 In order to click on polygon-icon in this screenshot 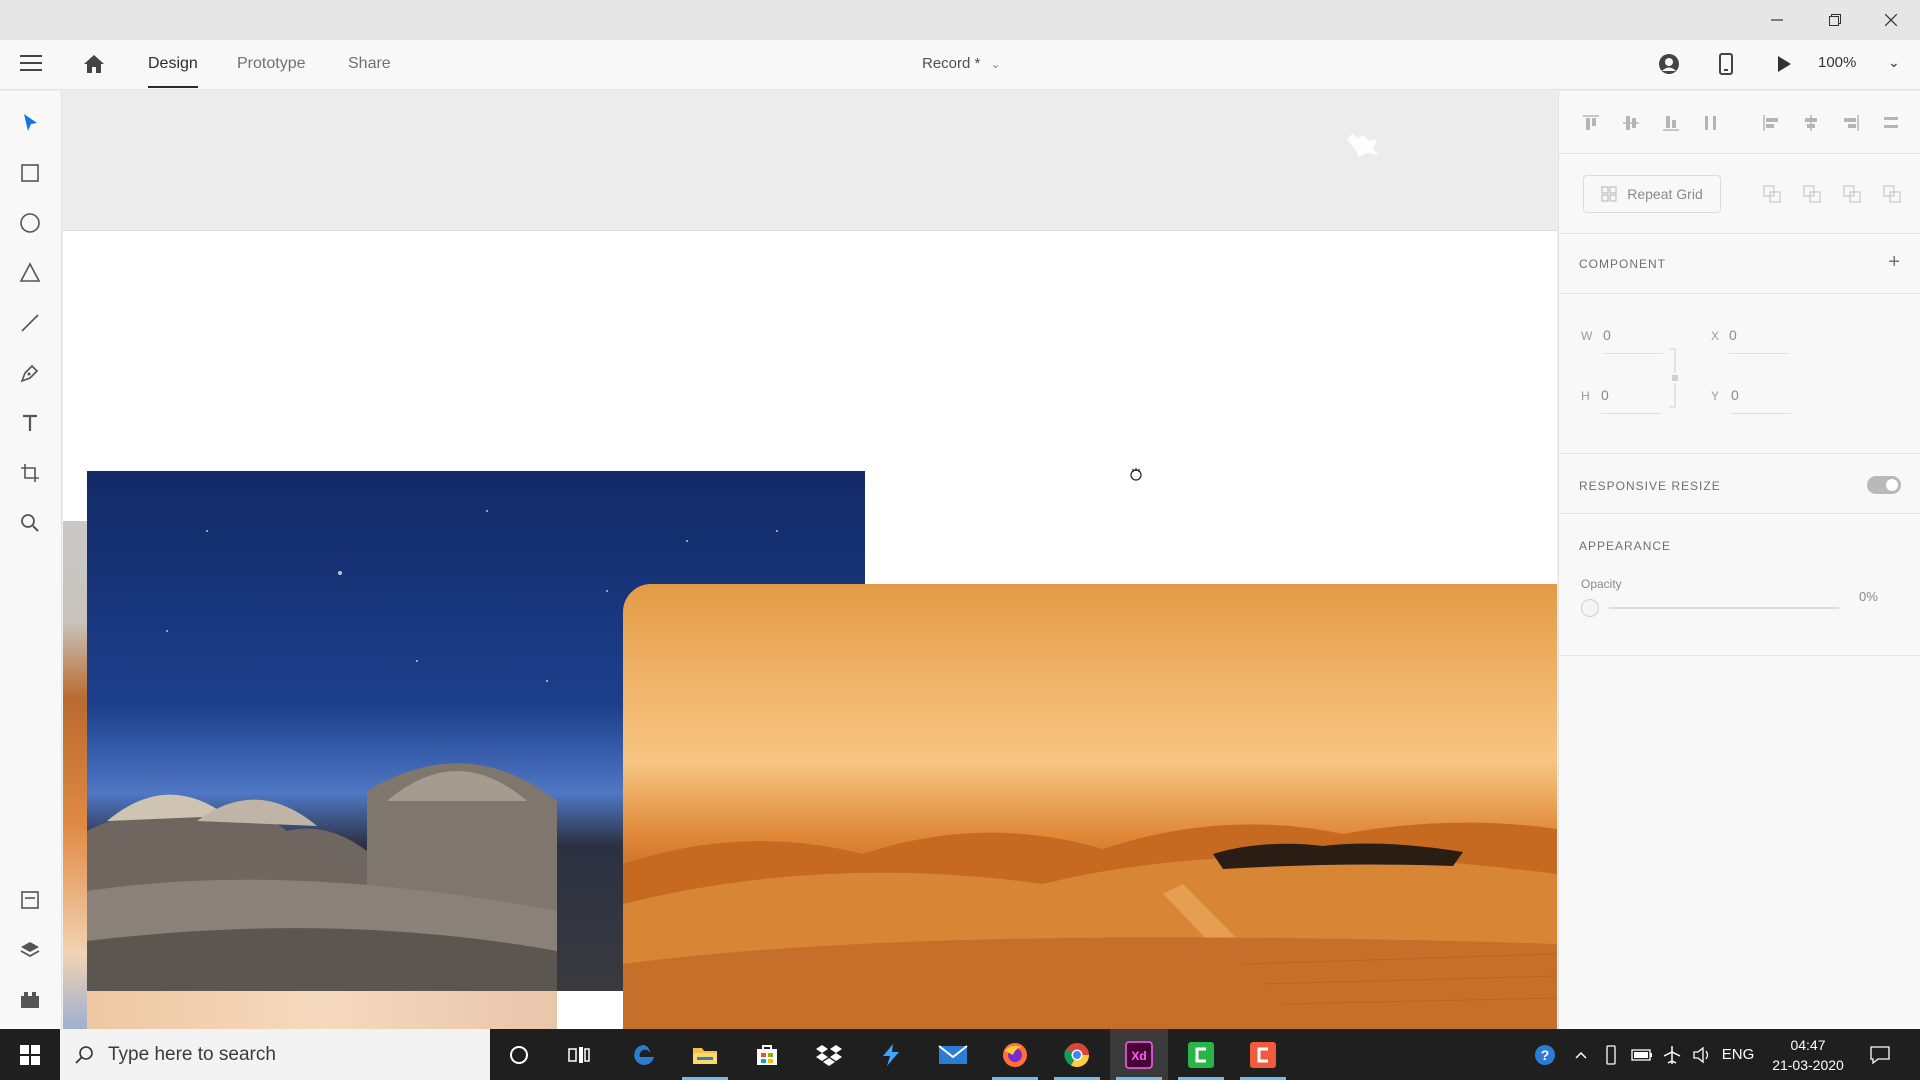, I will do `click(30, 273)`.